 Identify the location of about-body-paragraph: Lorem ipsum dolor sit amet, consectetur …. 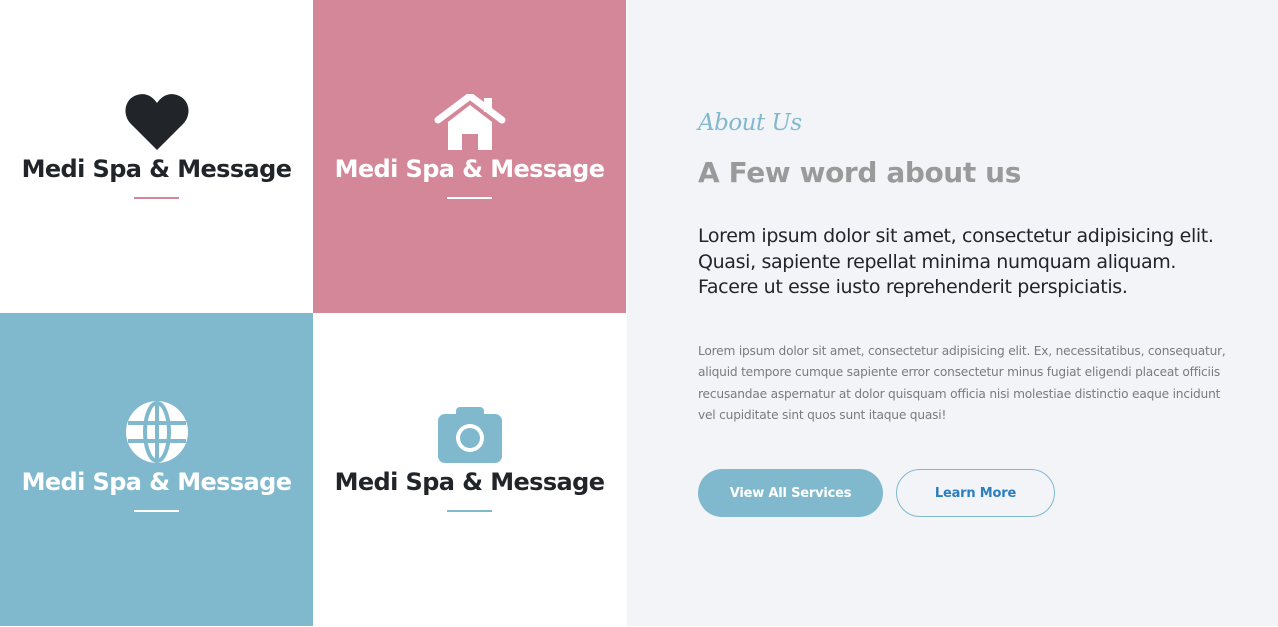
(962, 383).